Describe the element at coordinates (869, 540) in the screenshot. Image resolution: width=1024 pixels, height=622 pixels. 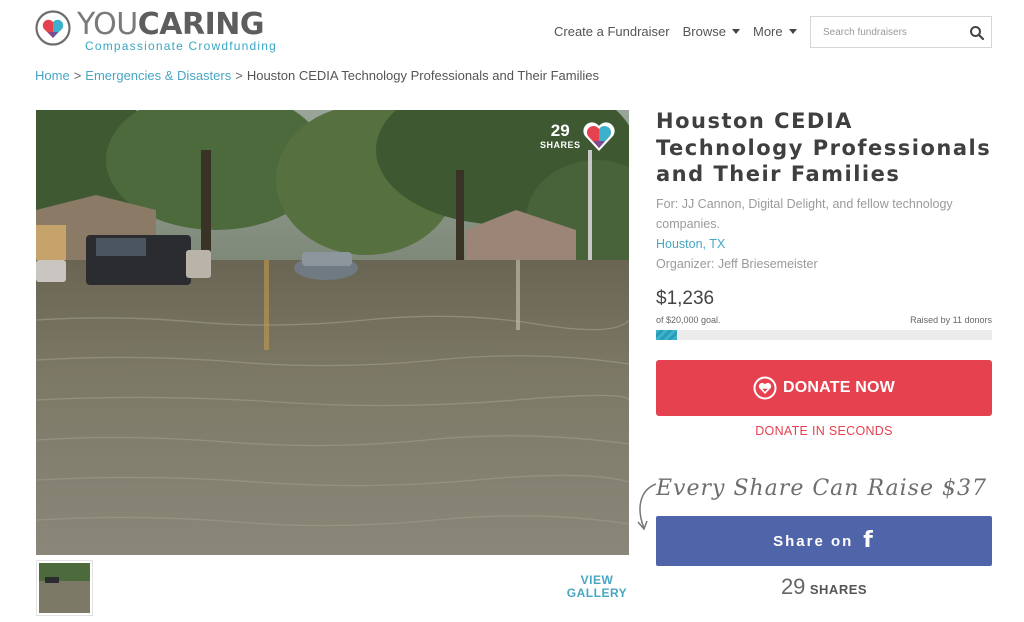
I see `facebook-icon: f` at that location.